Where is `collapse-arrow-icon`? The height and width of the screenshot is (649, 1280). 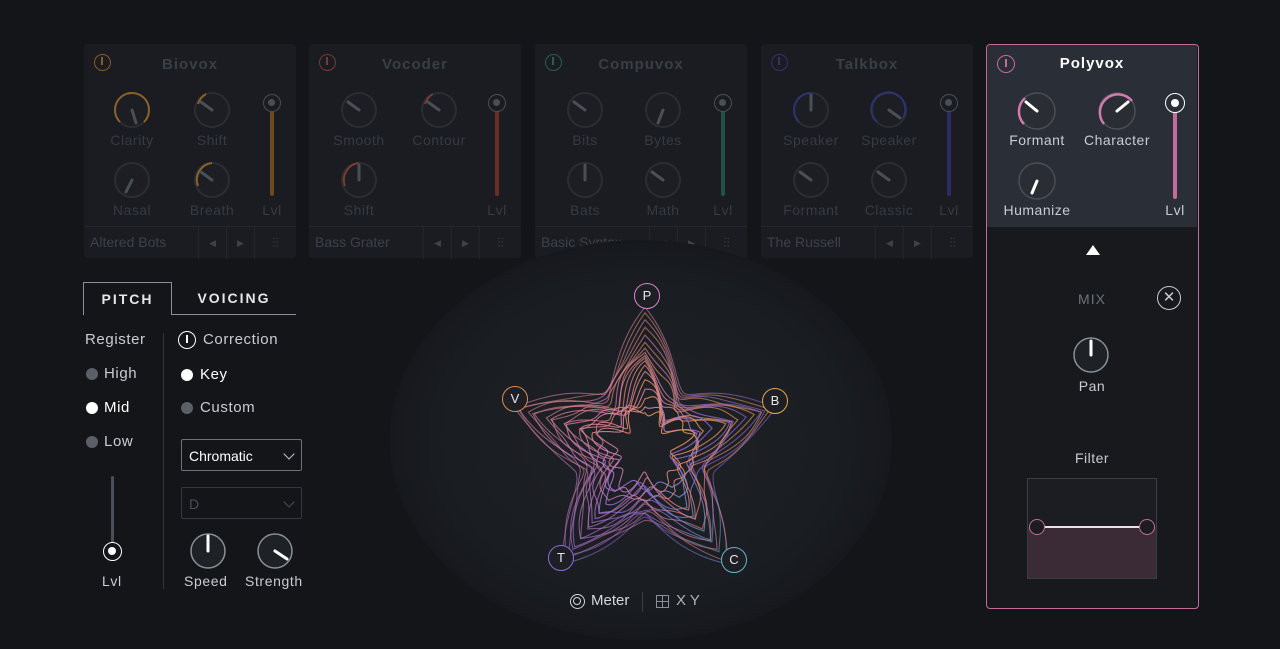
collapse-arrow-icon is located at coordinates (1093, 250).